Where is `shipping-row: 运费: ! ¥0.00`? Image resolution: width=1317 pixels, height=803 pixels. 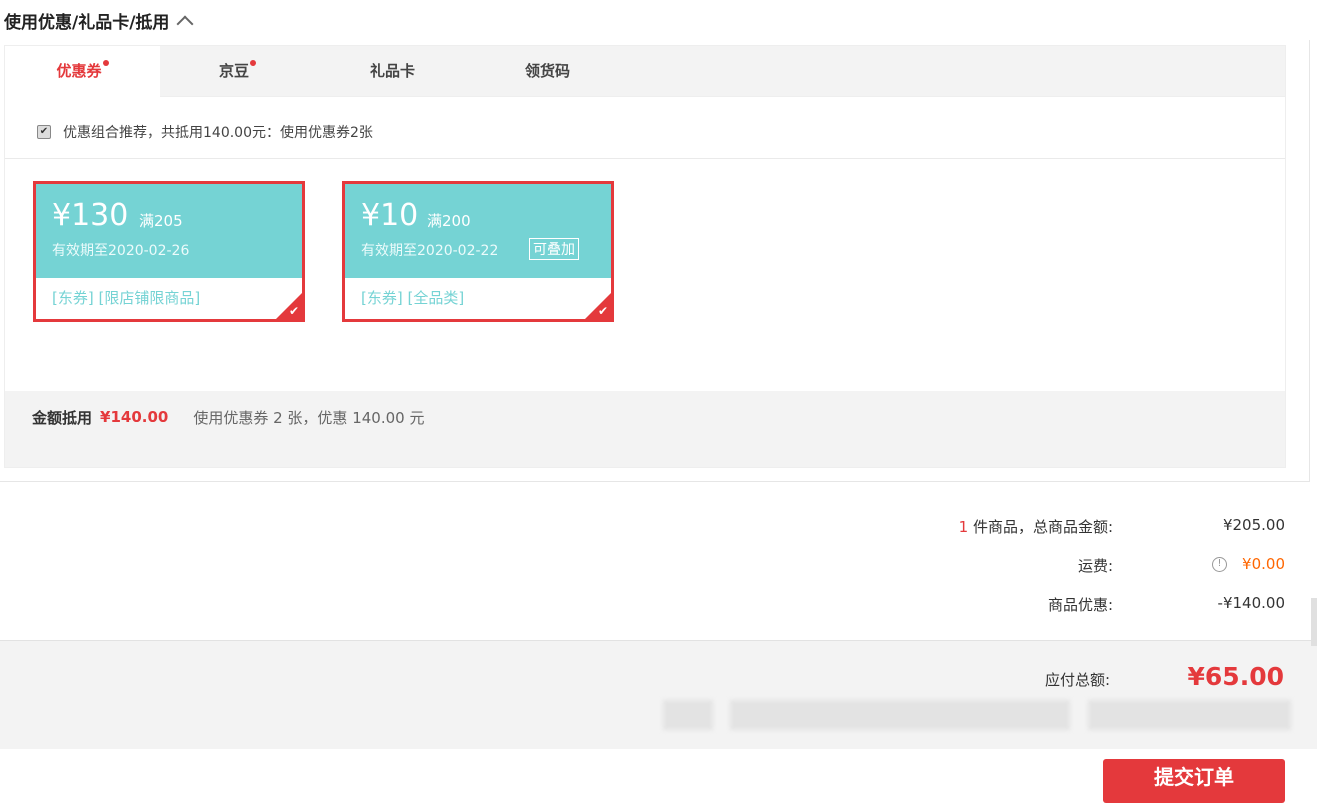 shipping-row: 运费: ! ¥0.00 is located at coordinates (642, 566).